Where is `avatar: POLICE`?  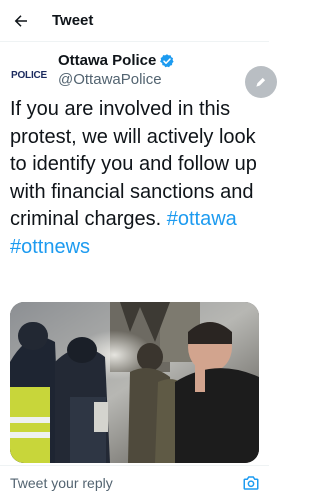 avatar: POLICE is located at coordinates (29, 75).